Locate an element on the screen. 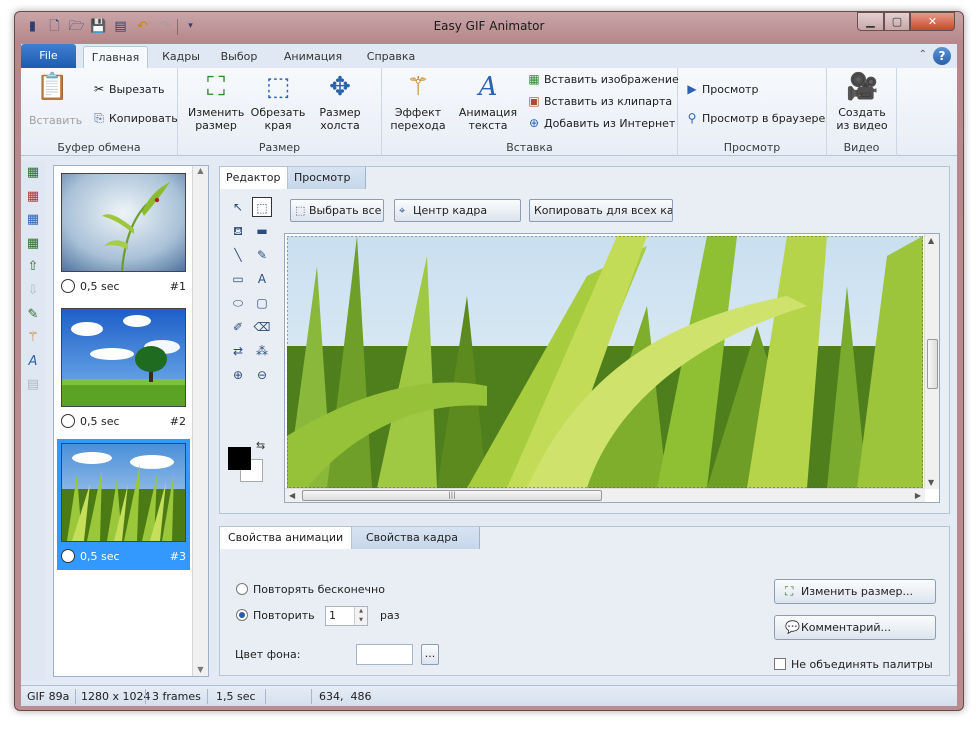 The width and height of the screenshot is (980, 730). select-all-button: ⬚ Выбрать все is located at coordinates (337, 210).